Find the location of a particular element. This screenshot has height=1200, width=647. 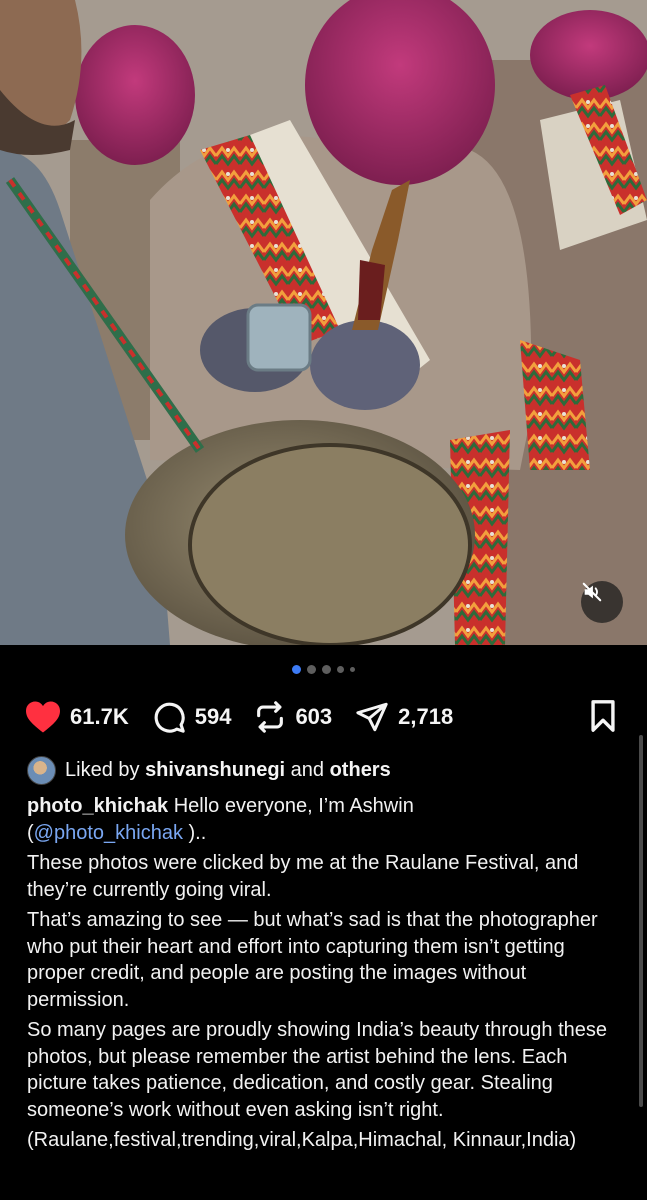

caption-open-paren: ( is located at coordinates (30, 832).